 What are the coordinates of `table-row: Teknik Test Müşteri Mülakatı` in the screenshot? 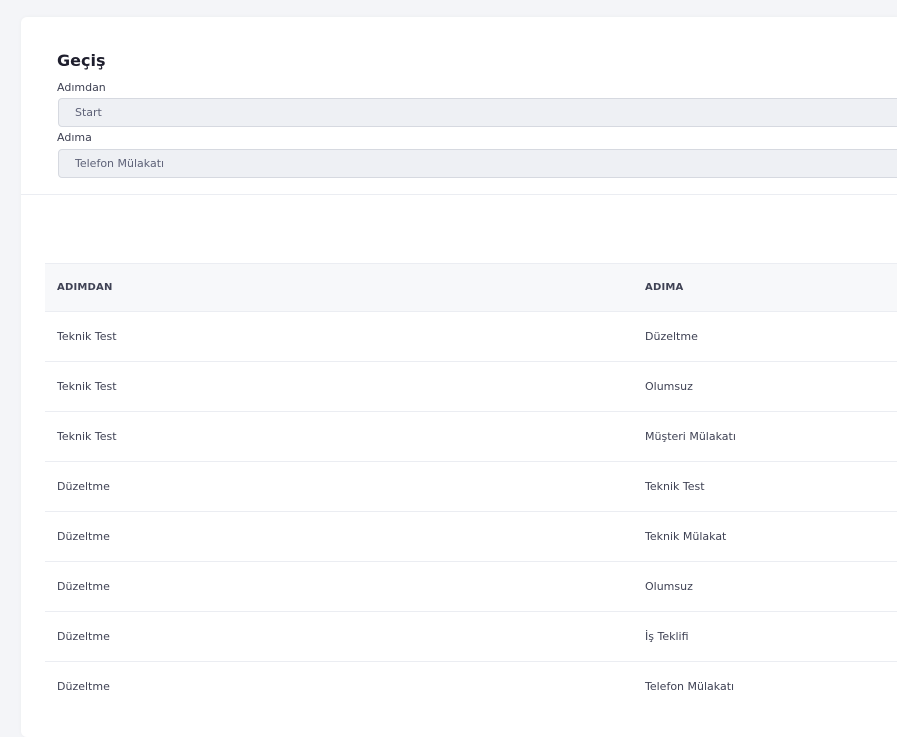 It's located at (471, 436).